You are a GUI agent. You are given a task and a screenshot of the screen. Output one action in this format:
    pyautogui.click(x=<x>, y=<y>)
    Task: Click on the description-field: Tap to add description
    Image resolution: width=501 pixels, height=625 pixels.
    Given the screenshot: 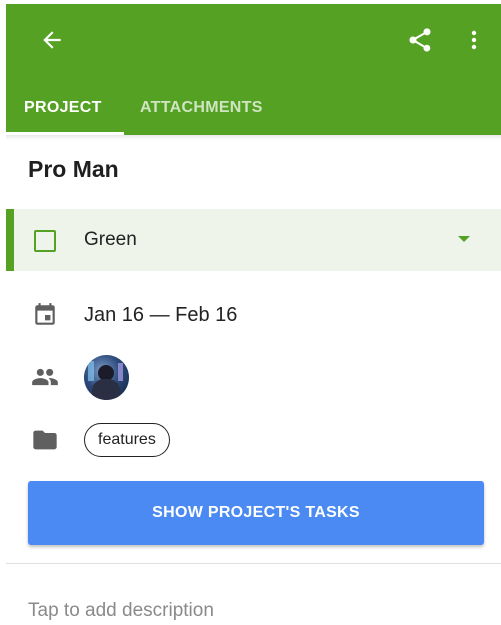 What is the action you would take?
    pyautogui.click(x=121, y=611)
    